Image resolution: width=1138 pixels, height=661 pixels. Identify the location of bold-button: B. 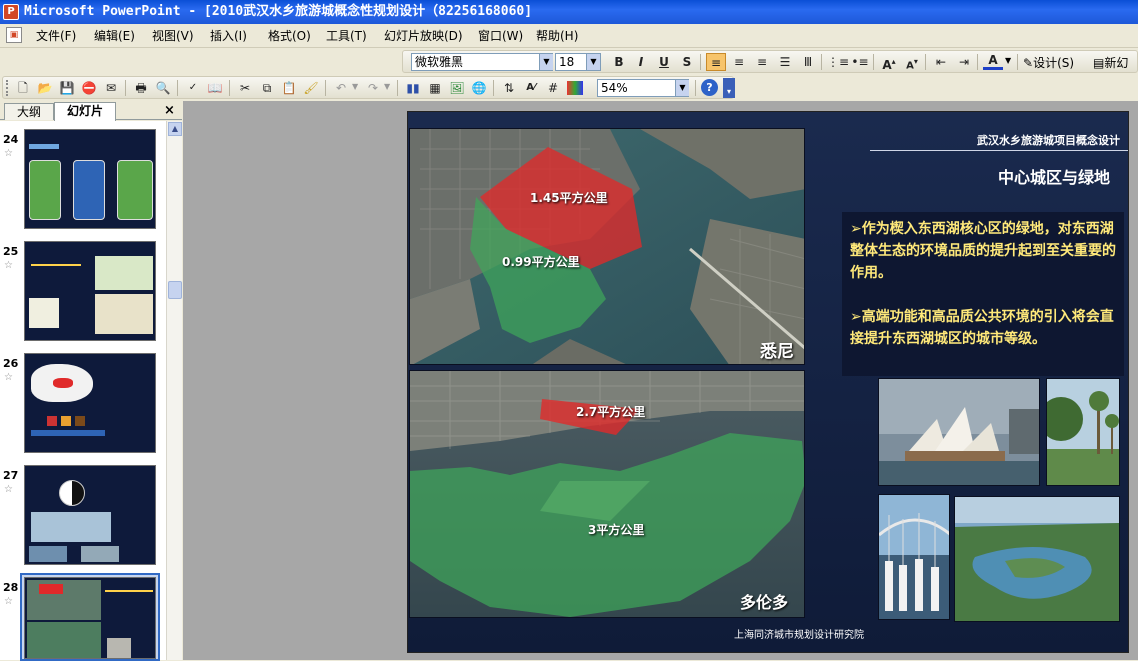
(619, 62).